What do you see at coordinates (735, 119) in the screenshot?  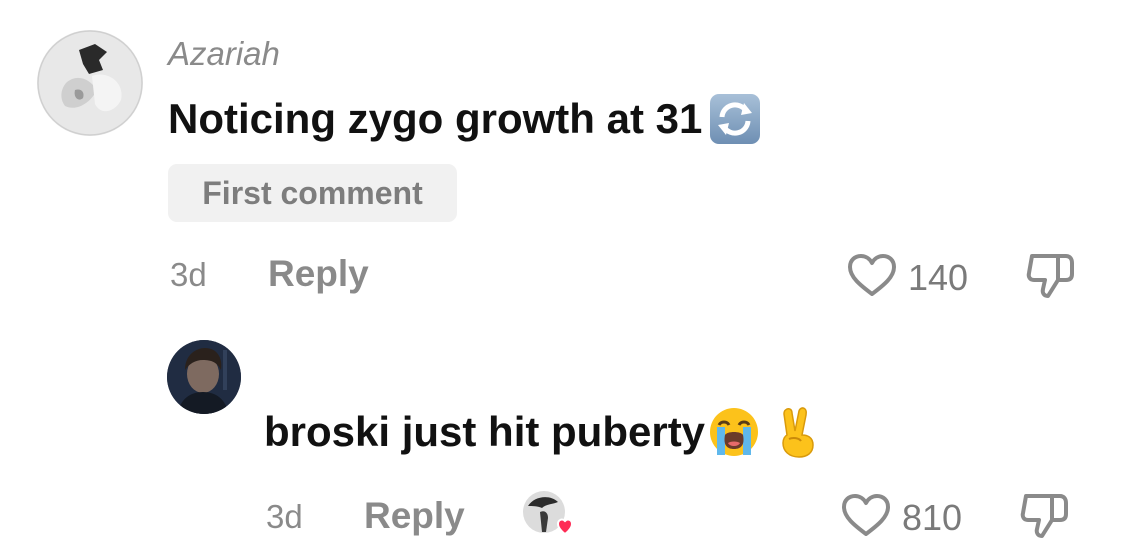 I see `arrows-counterclockwise-icon` at bounding box center [735, 119].